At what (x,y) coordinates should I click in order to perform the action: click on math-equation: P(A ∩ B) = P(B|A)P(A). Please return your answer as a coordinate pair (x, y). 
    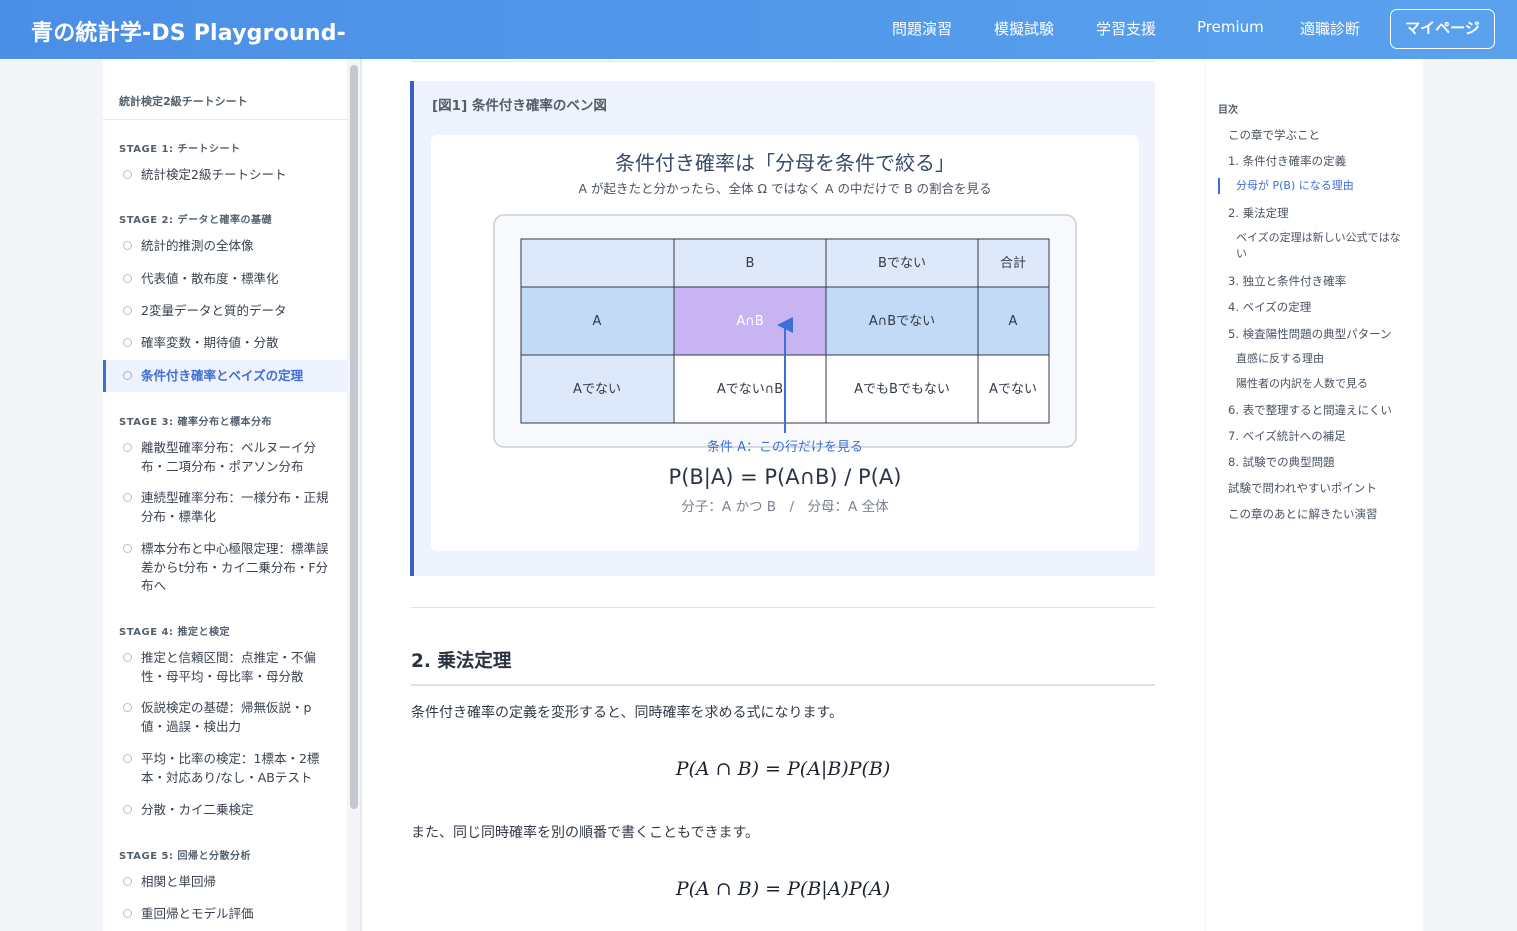
    Looking at the image, I should click on (783, 889).